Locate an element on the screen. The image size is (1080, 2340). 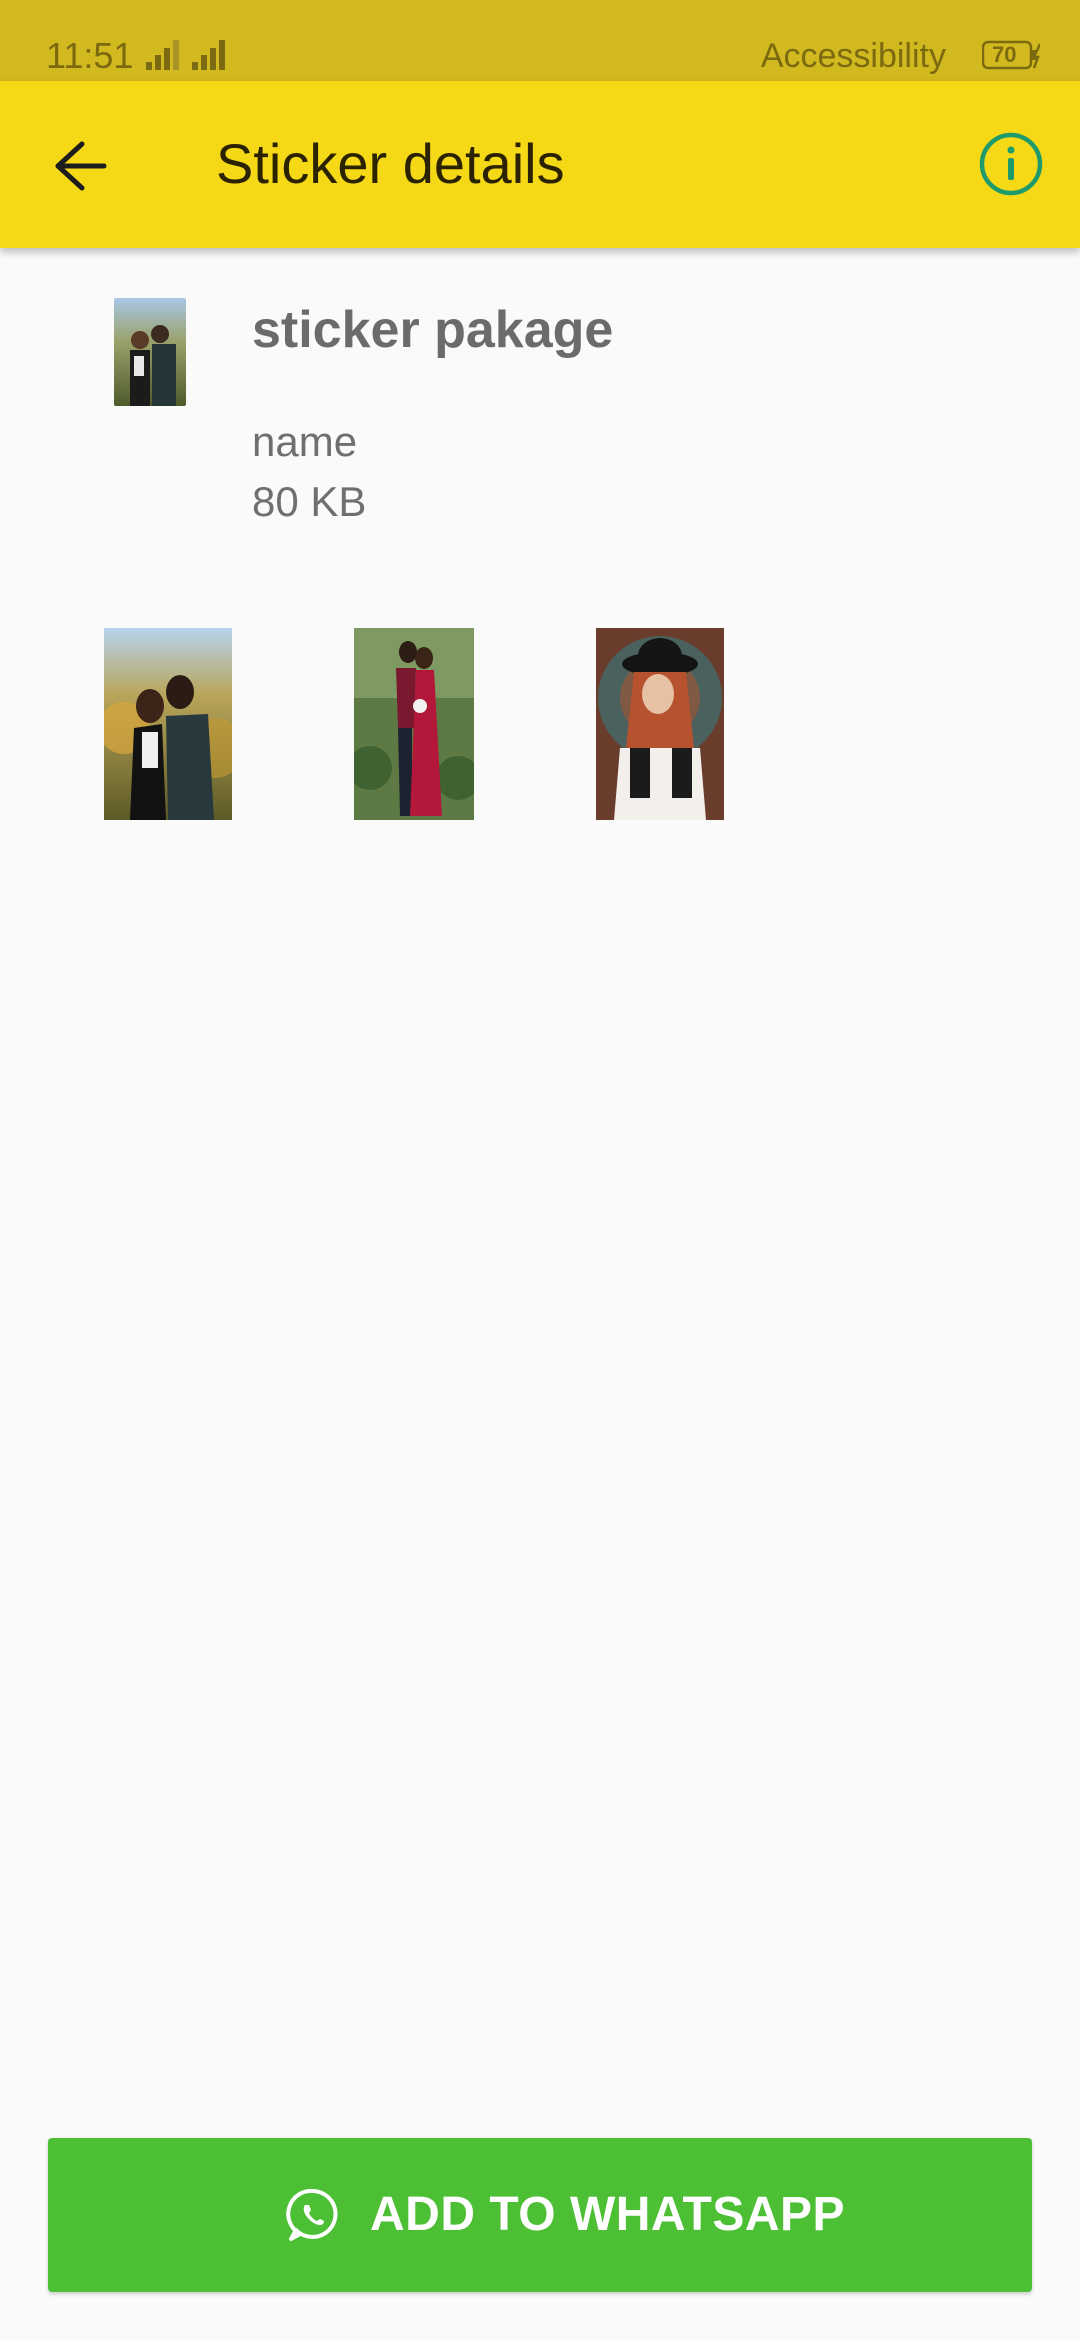
sticker-pack-author: name is located at coordinates (305, 441).